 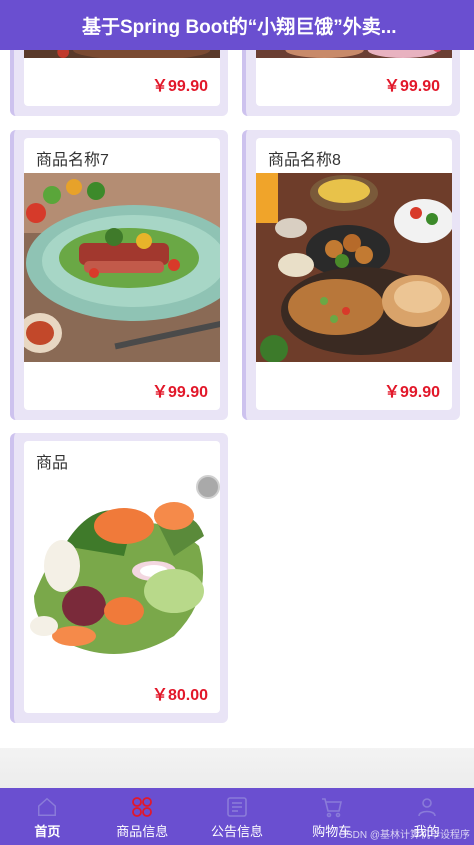 I want to click on home-icon, so click(x=47, y=807).